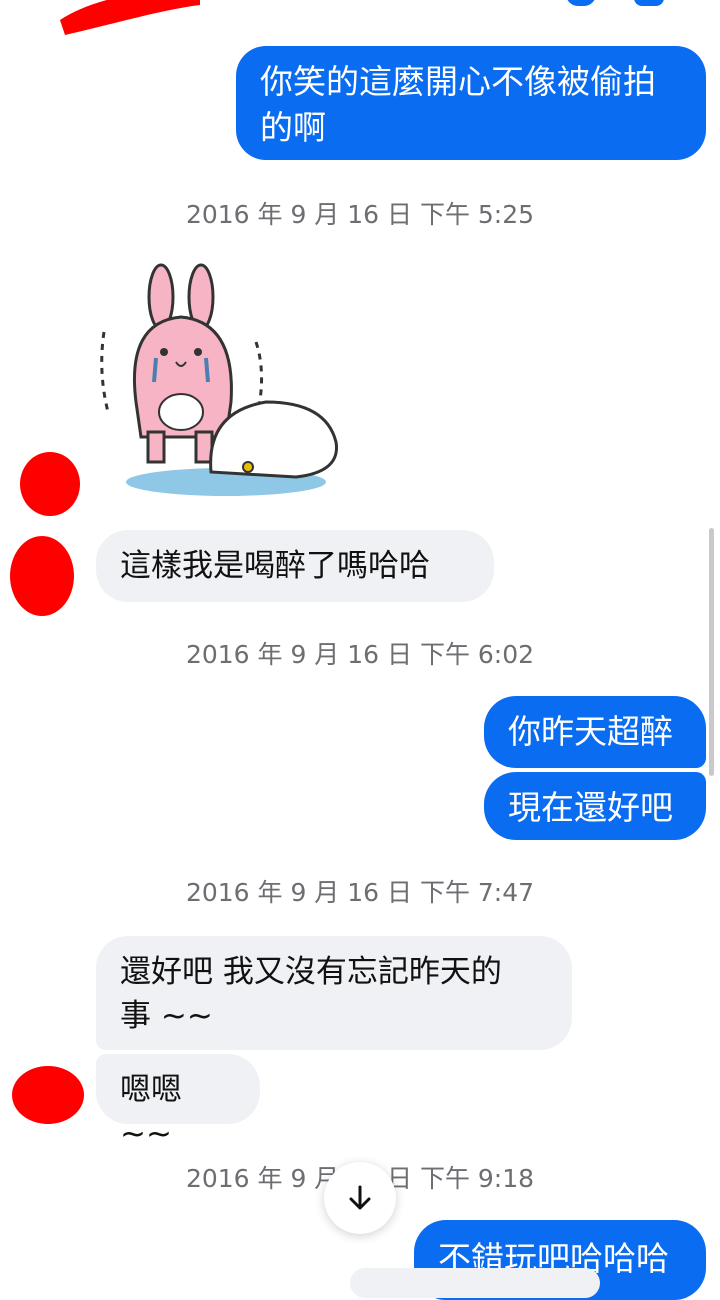 The width and height of the screenshot is (720, 1300). I want to click on crying-rabbit-sticker, so click(226, 382).